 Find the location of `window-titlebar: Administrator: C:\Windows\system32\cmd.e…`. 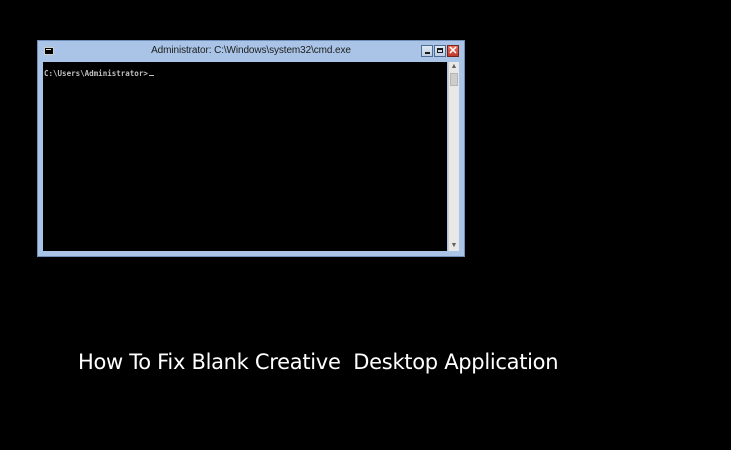

window-titlebar: Administrator: C:\Windows\system32\cmd.e… is located at coordinates (251, 51).